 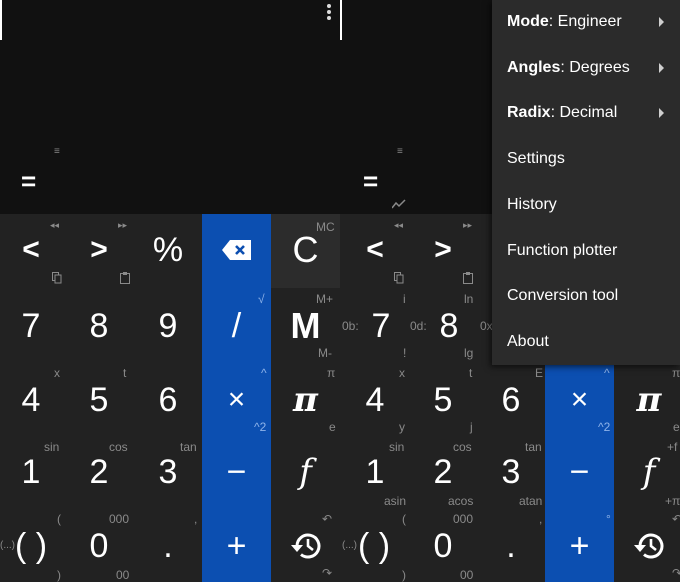 What do you see at coordinates (236, 326) in the screenshot?
I see `divide-key: /` at bounding box center [236, 326].